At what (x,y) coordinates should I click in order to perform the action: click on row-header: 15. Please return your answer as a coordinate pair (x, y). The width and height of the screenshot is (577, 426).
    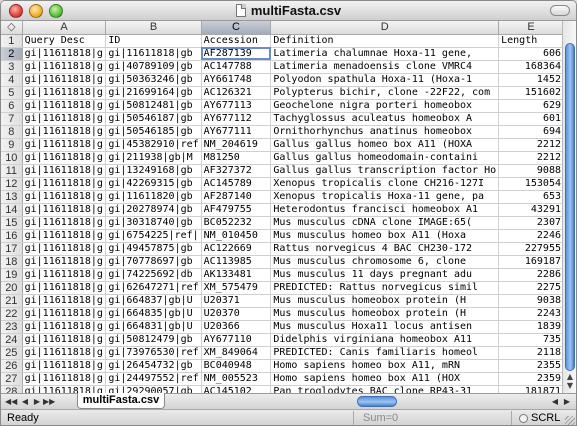
    Looking at the image, I should click on (12, 223).